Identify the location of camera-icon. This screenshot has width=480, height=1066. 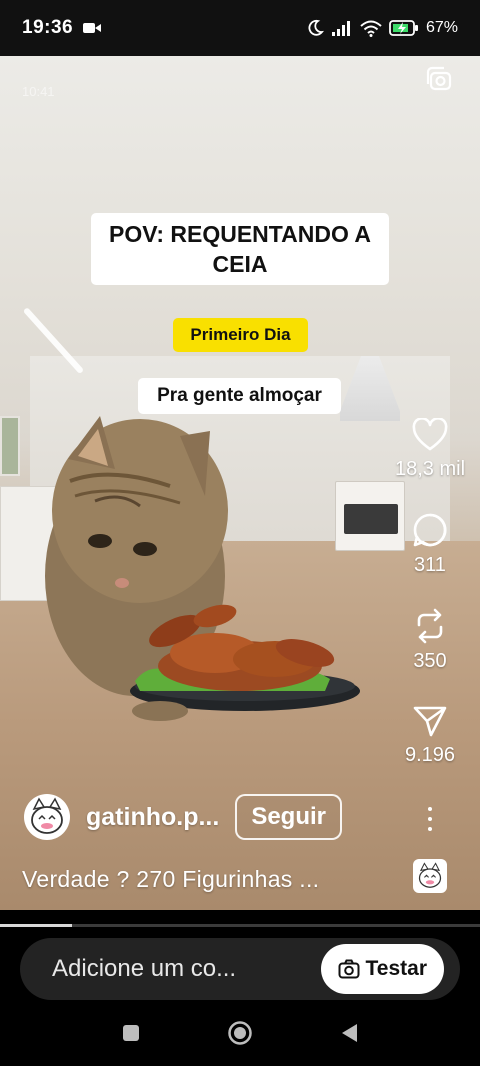
(349, 969).